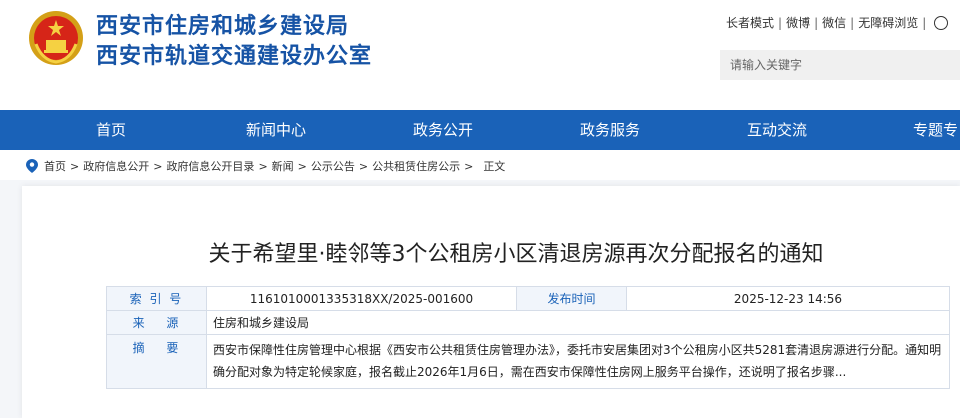  I want to click on nav-item-gov-affairs: 政务公开, so click(443, 130).